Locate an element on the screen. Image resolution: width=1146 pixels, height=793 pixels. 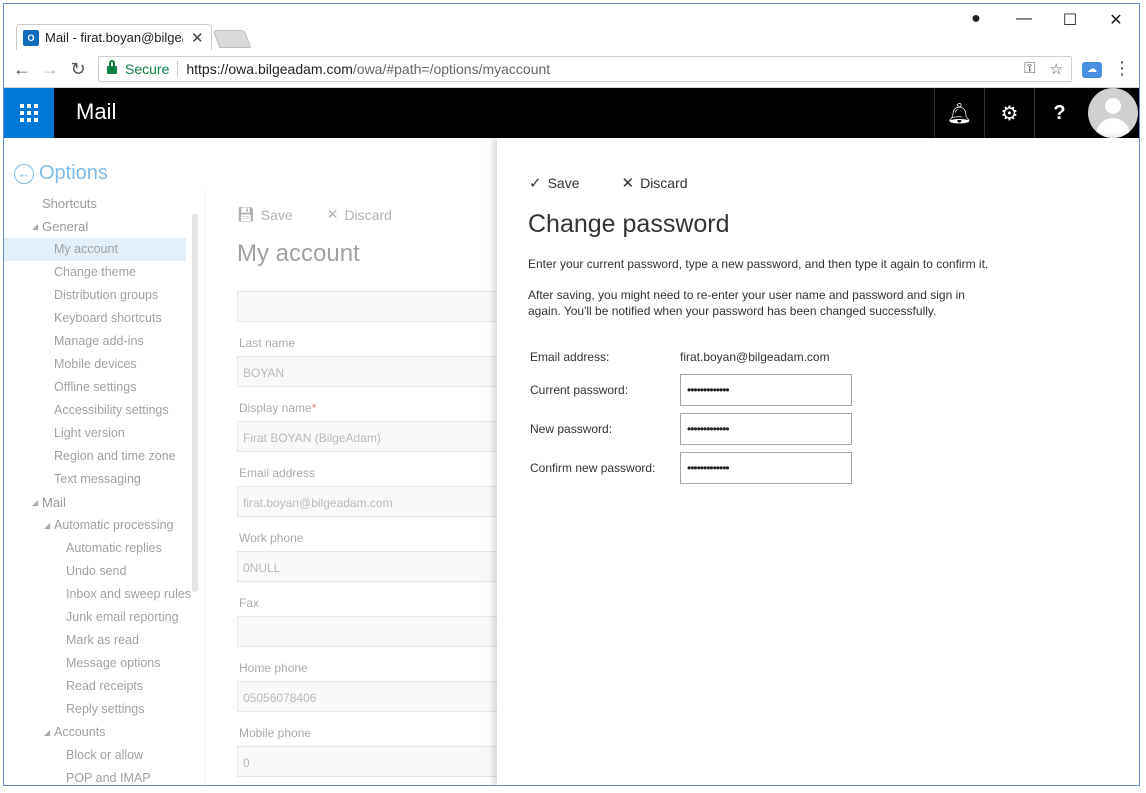
field-label-text: Fax is located at coordinates (249, 603).